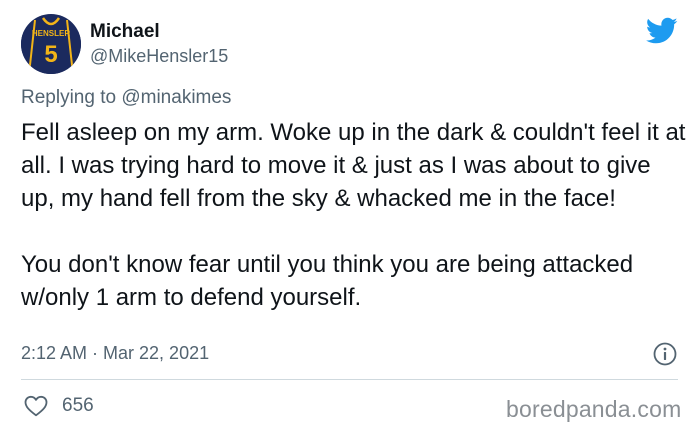 This screenshot has height=433, width=700. What do you see at coordinates (176, 97) in the screenshot?
I see `reply-mention-link: @minakimes` at bounding box center [176, 97].